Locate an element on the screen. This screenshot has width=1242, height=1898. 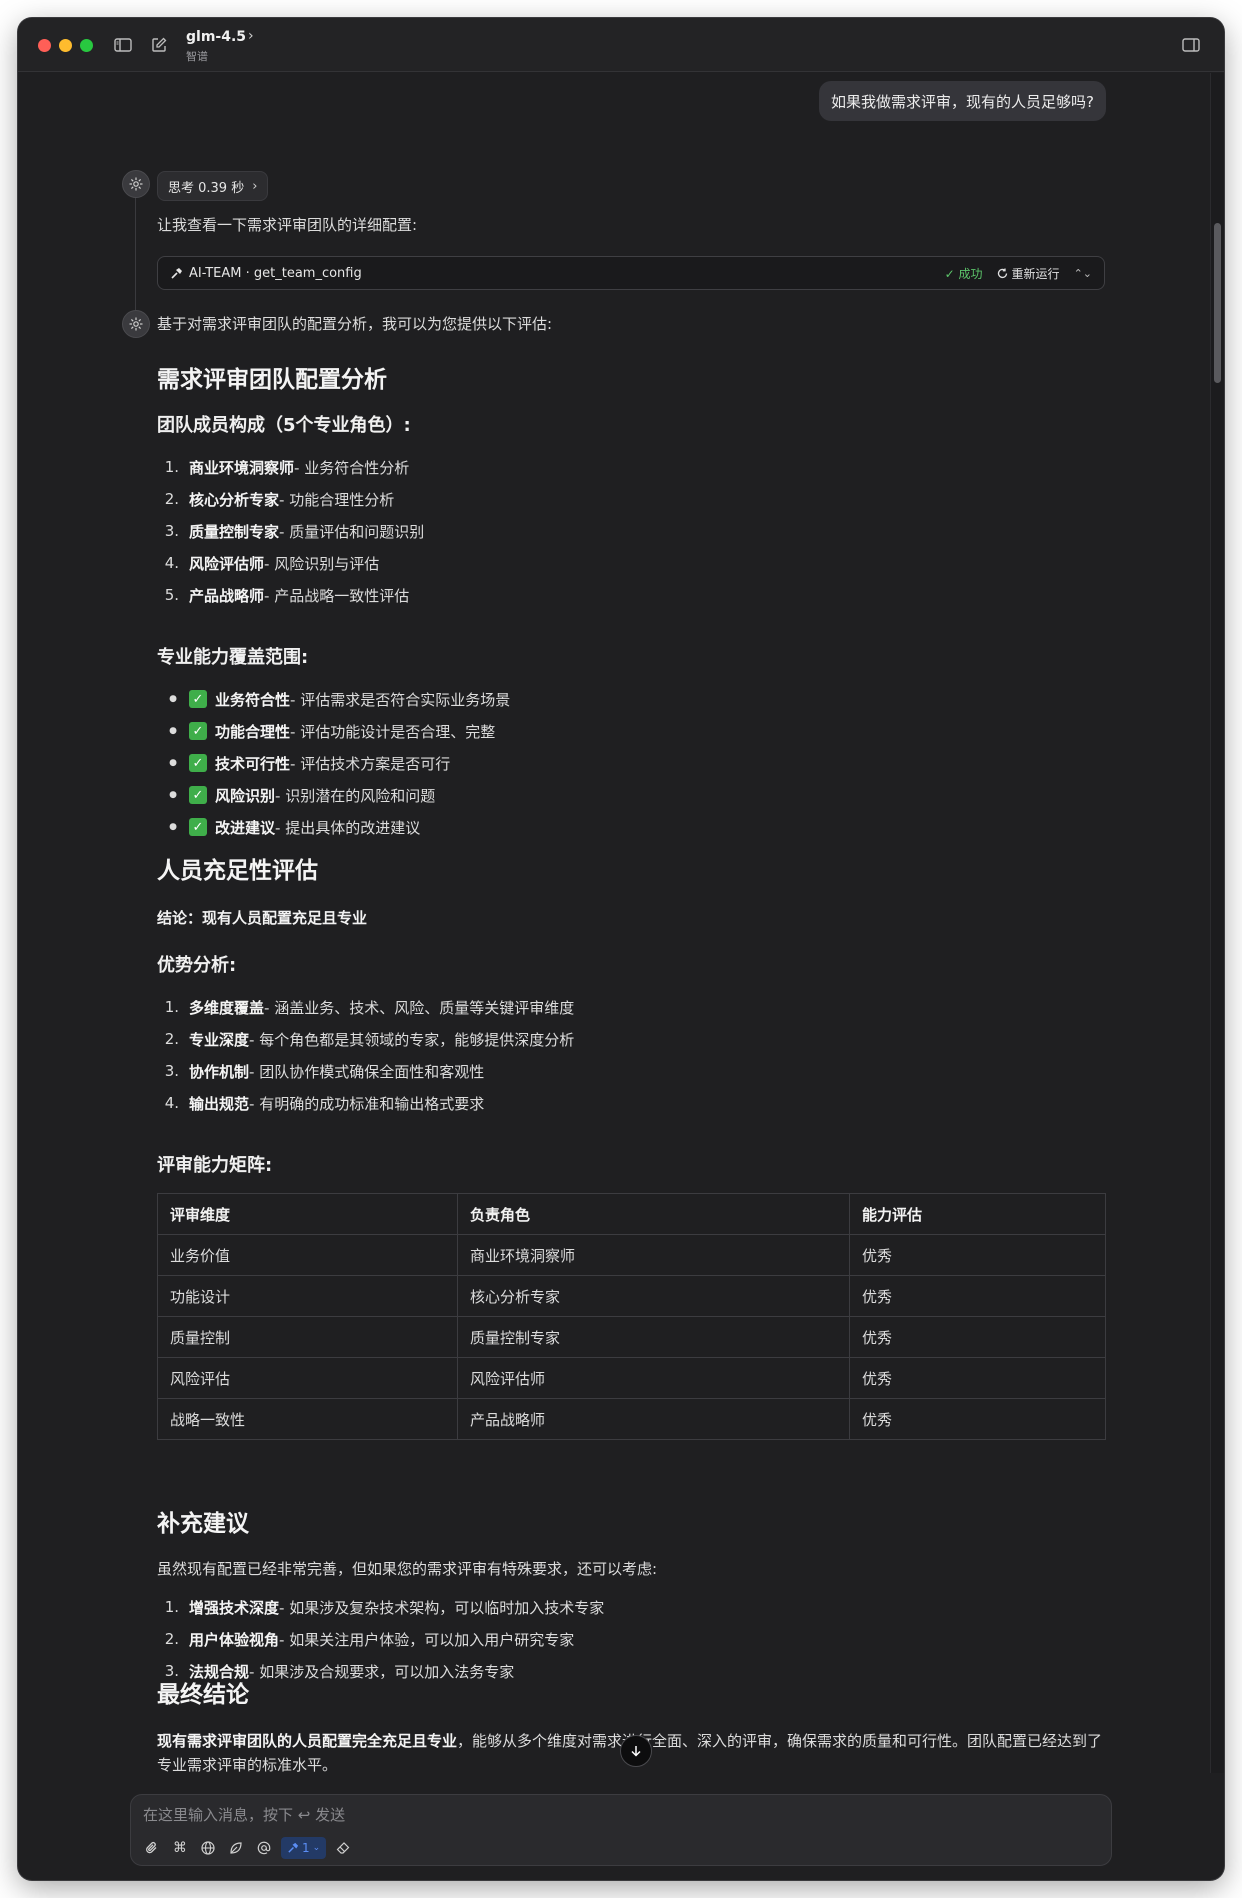
minimize-window-button is located at coordinates (65, 45).